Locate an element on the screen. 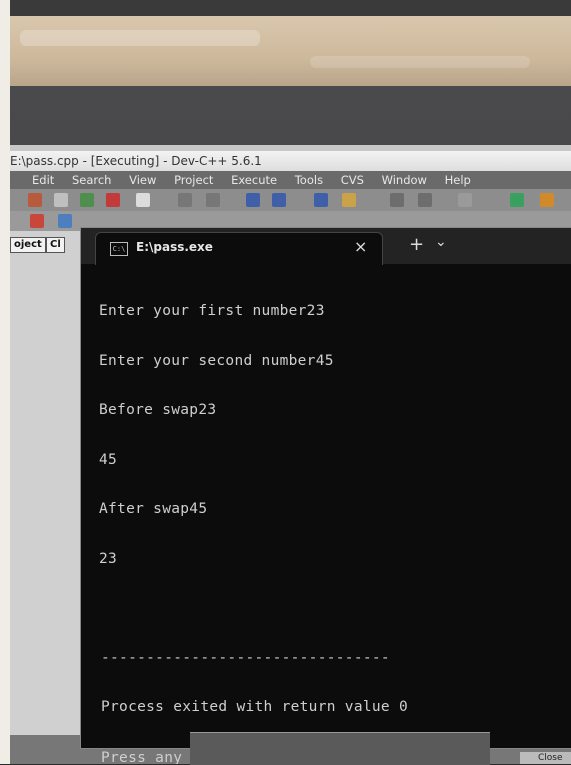 The image size is (571, 765). tab-project: oject is located at coordinates (28, 245).